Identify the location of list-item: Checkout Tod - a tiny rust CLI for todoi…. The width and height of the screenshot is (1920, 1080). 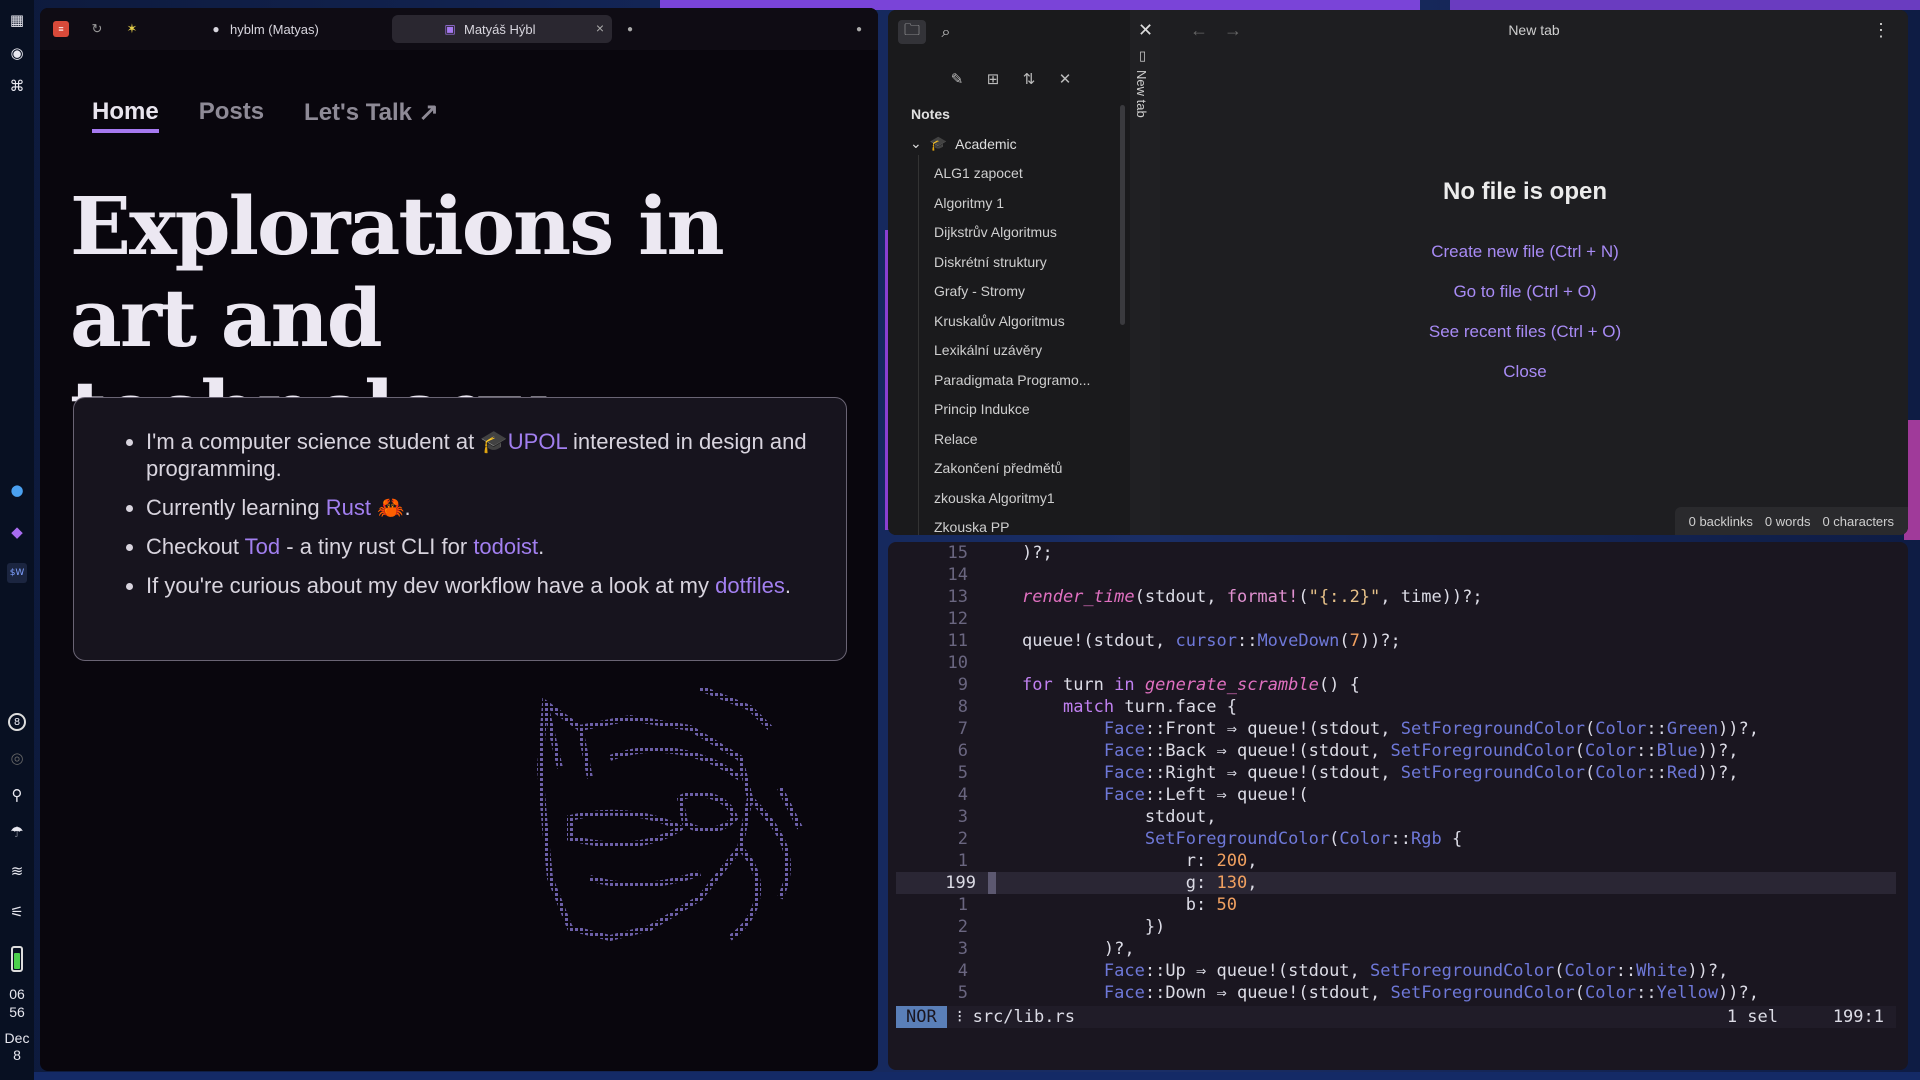
(481, 546).